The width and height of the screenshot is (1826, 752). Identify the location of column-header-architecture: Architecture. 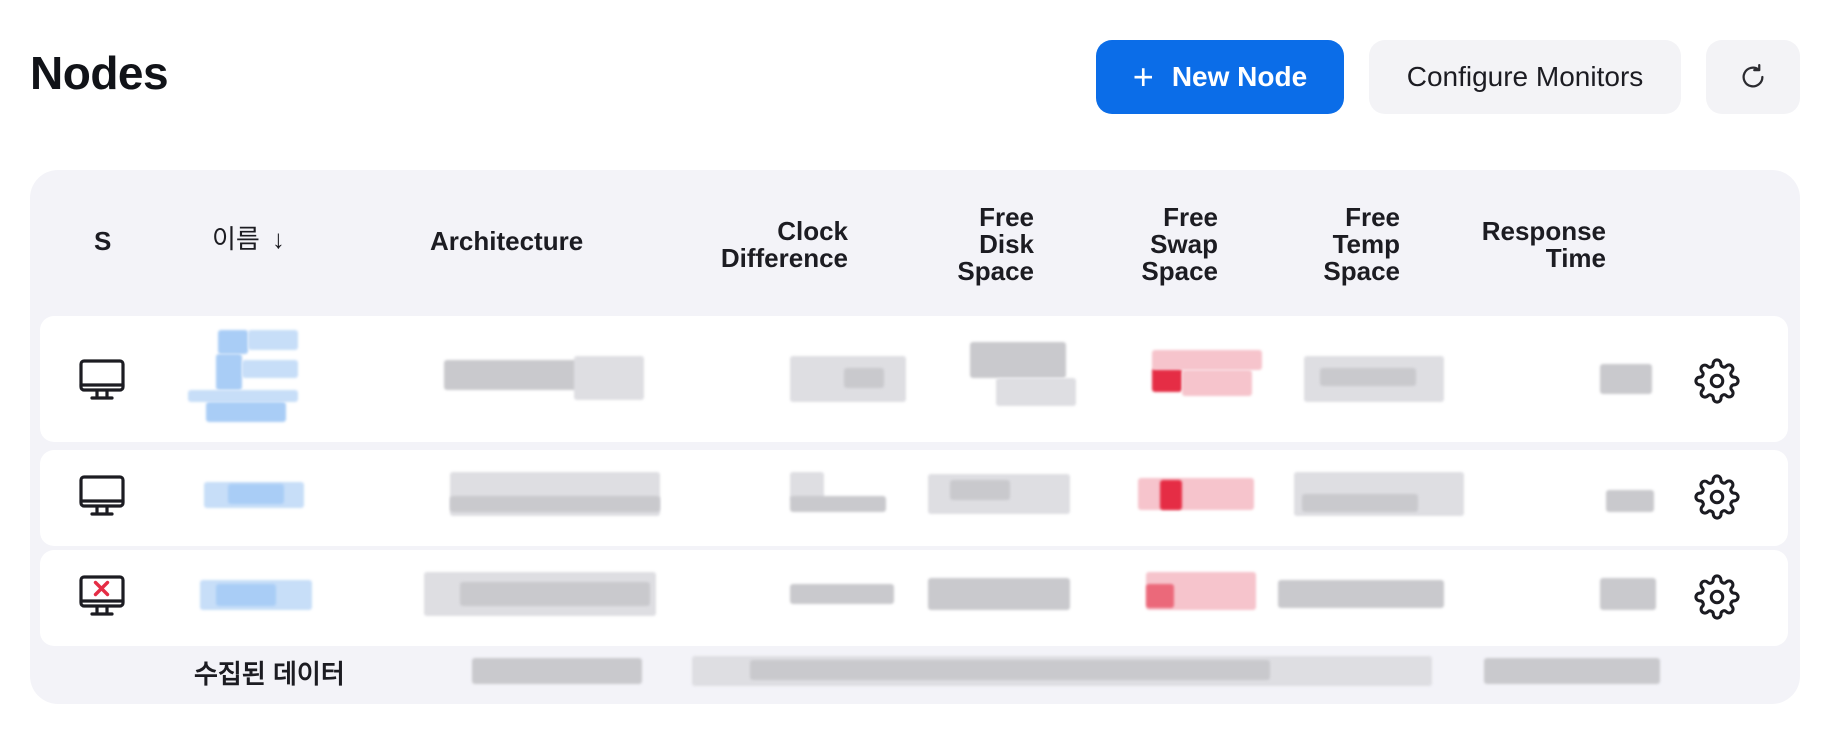
(506, 241).